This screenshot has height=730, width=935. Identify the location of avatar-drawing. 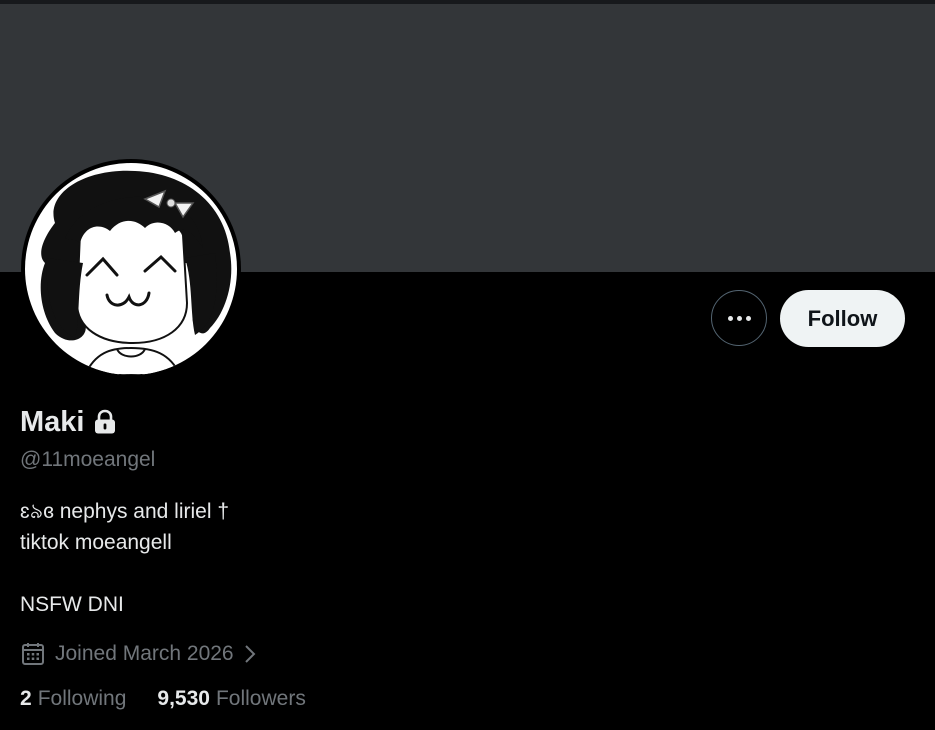
(131, 269).